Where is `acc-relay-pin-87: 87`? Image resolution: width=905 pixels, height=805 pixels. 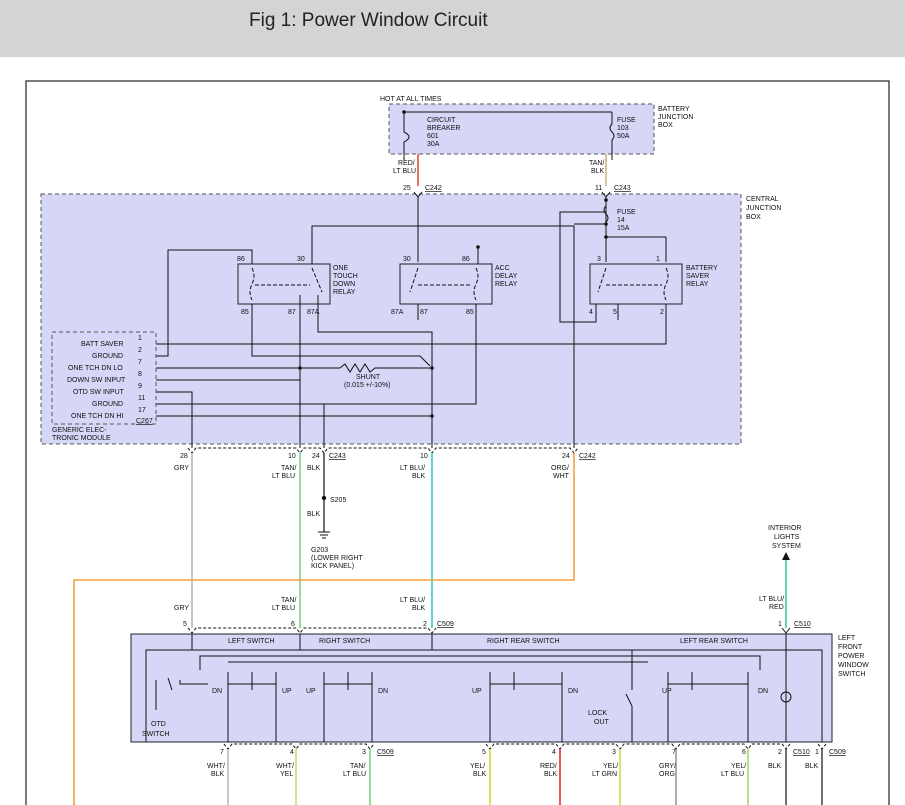
acc-relay-pin-87: 87 is located at coordinates (424, 312).